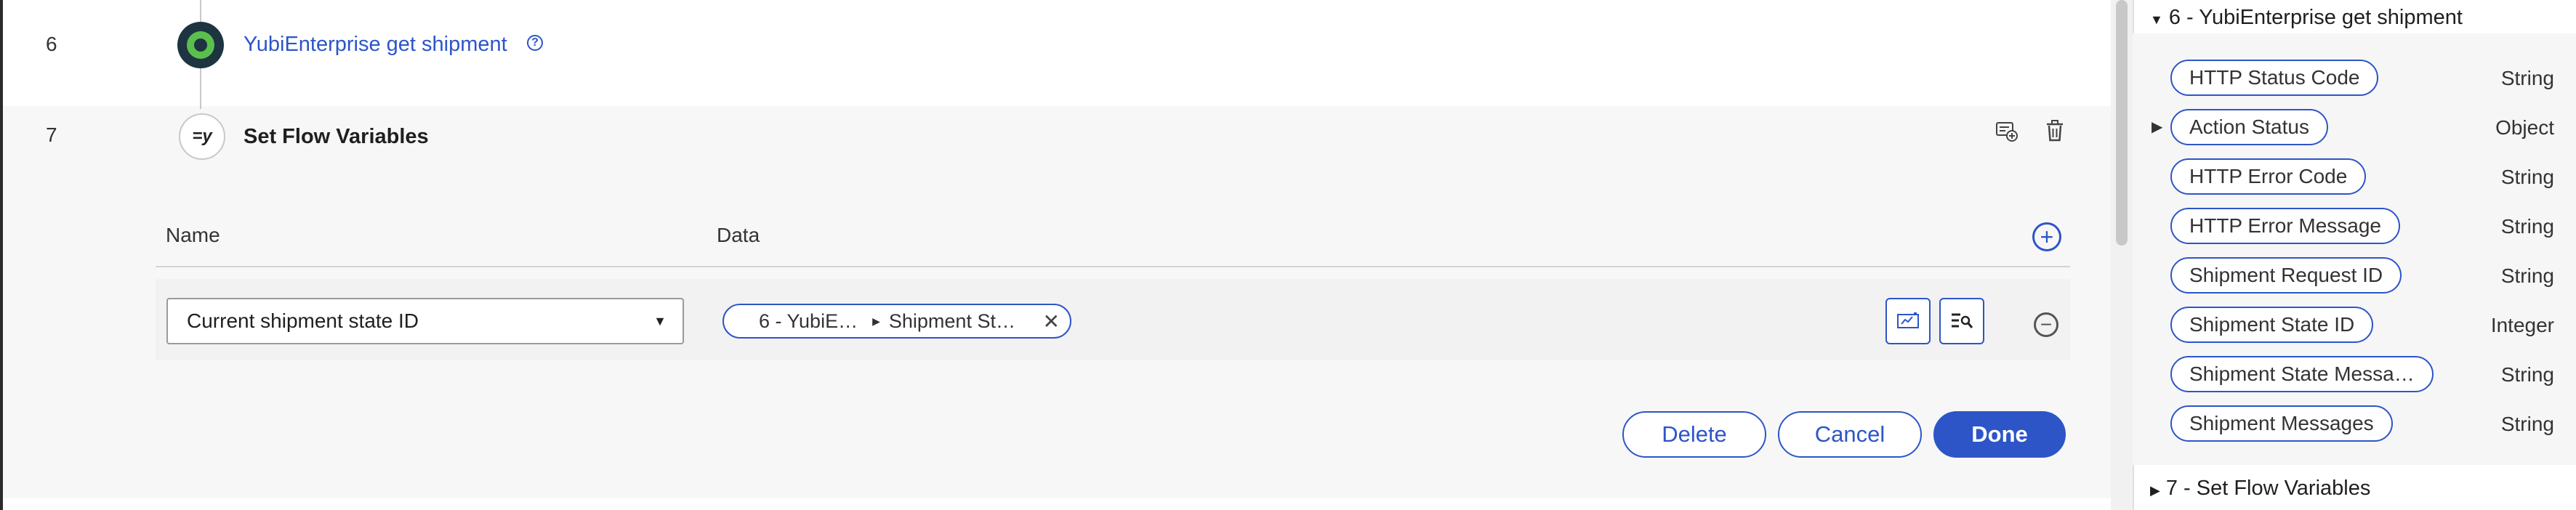 The height and width of the screenshot is (510, 2576). I want to click on step-number: 6, so click(51, 44).